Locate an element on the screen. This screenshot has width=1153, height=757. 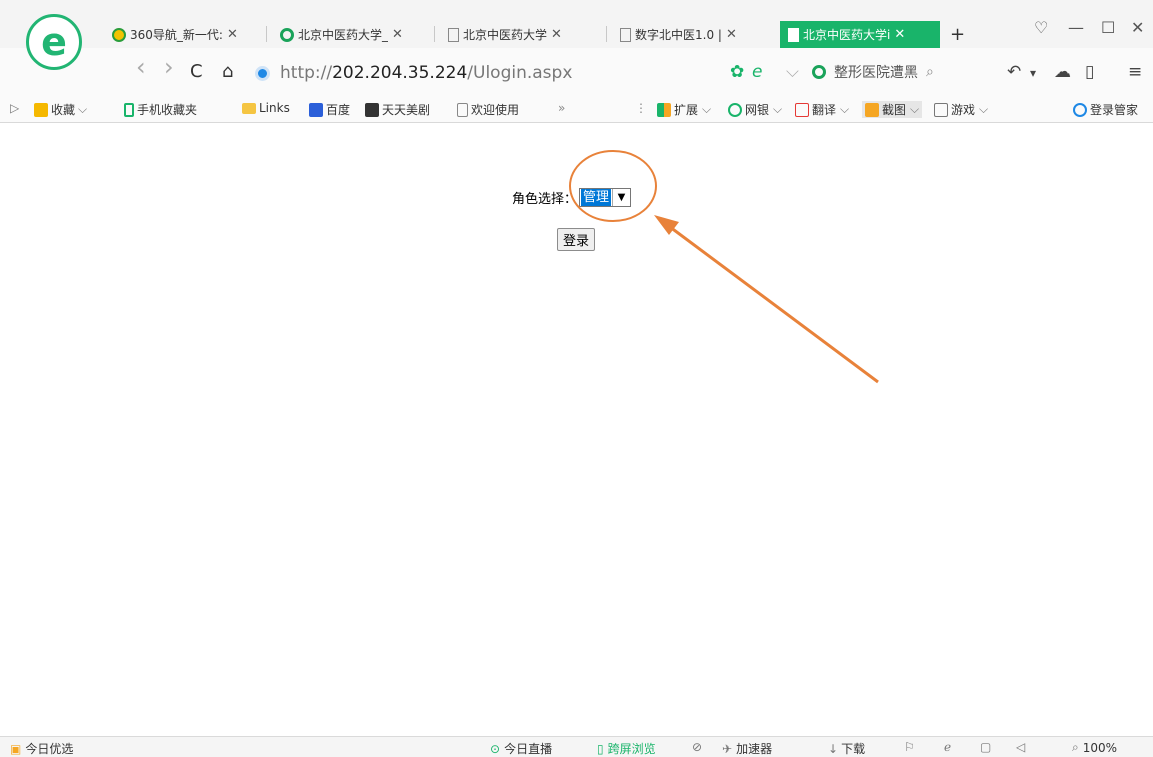
close-window-button: ✕ is located at coordinates (1137, 27).